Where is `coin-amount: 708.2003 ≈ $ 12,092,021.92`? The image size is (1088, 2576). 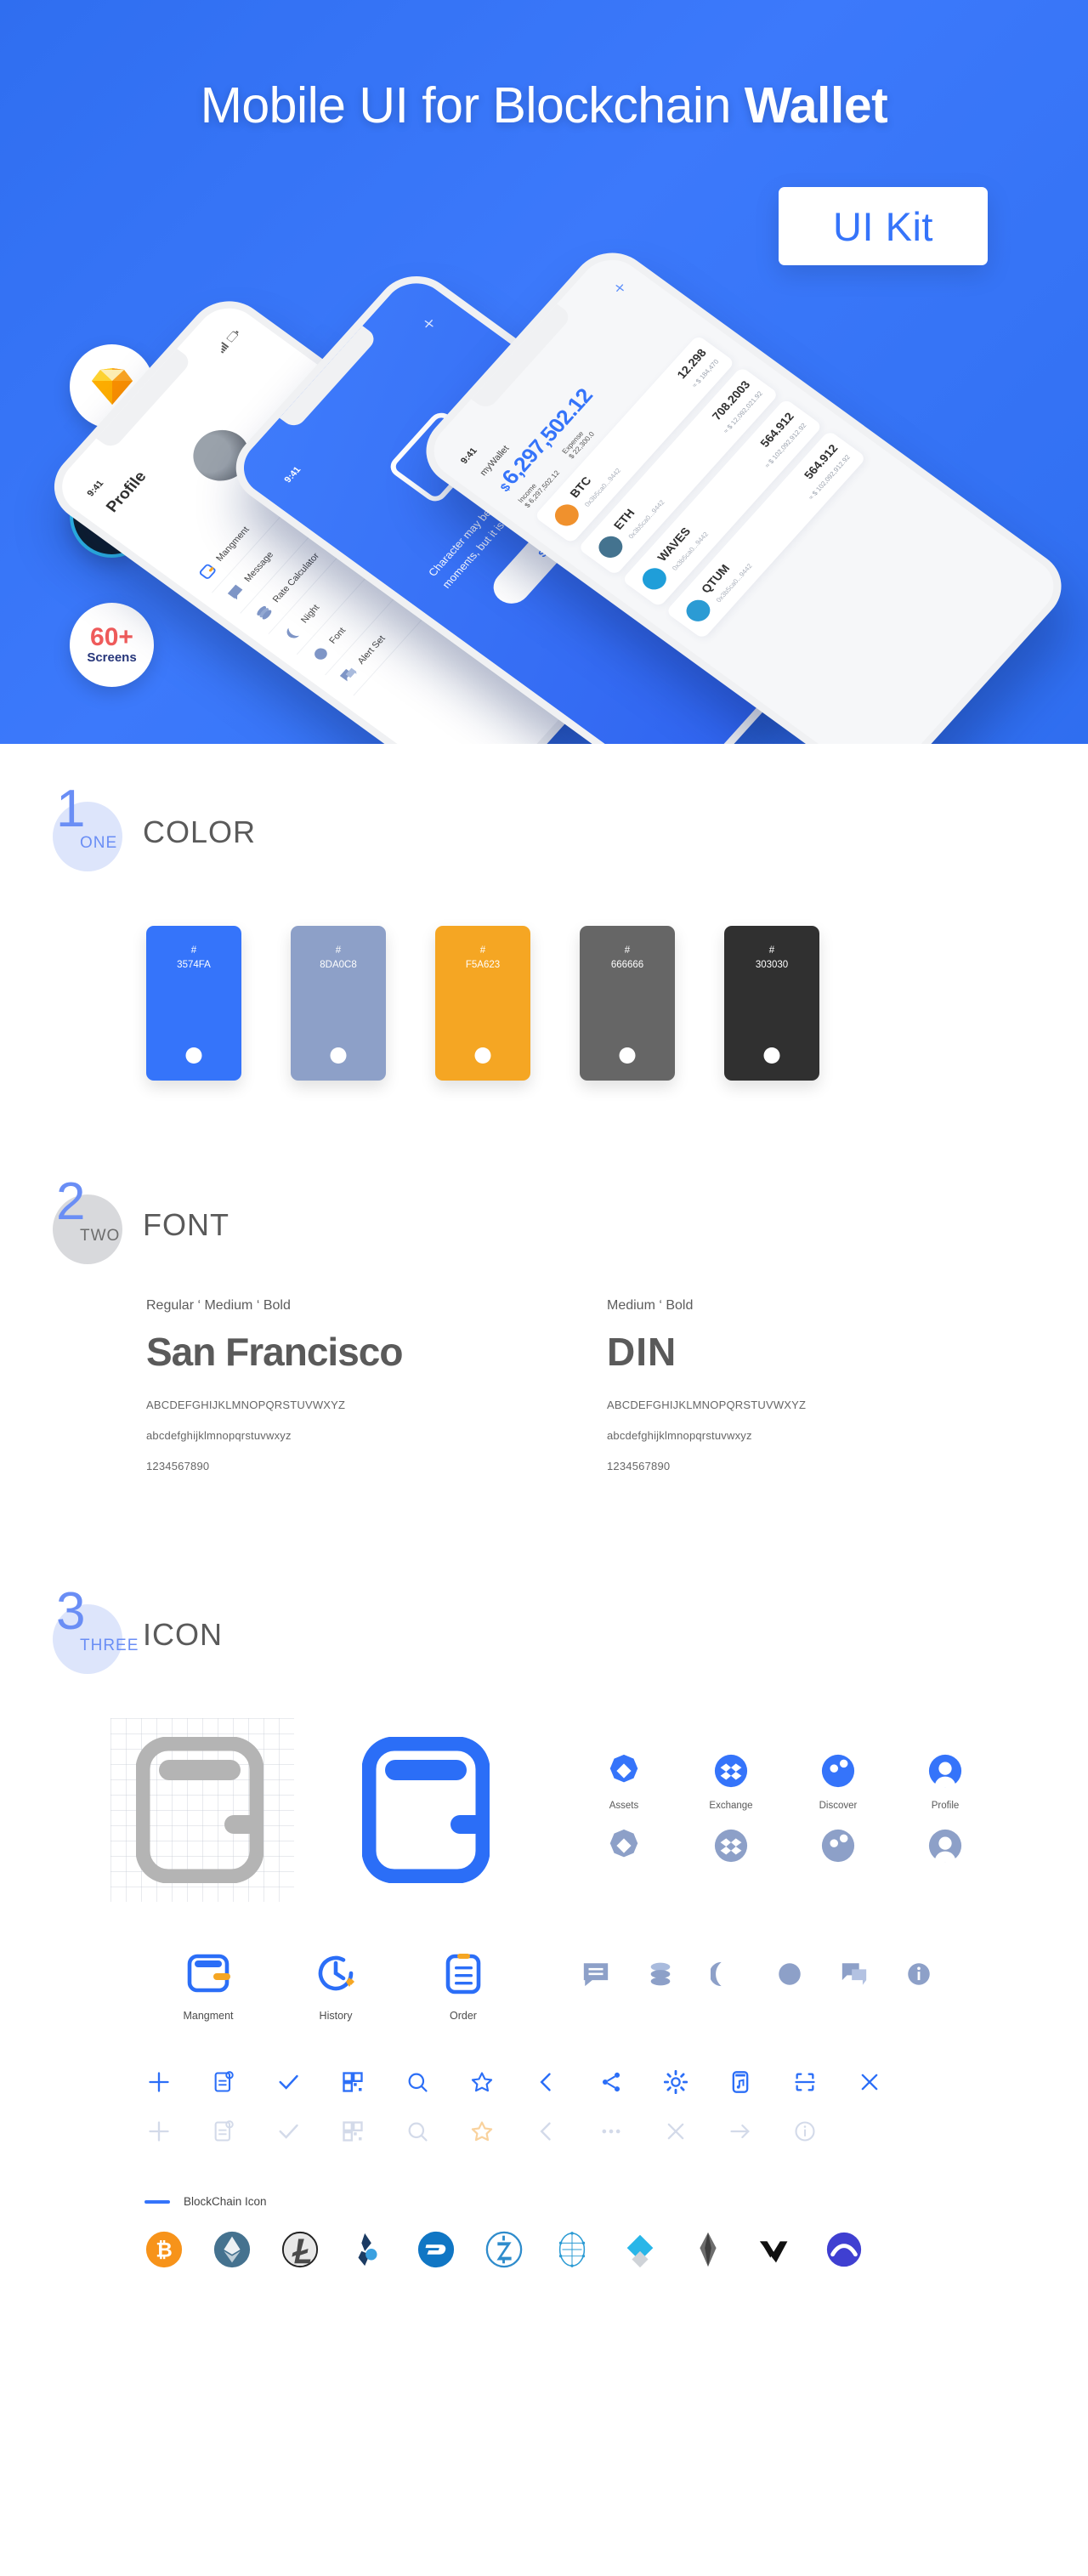 coin-amount: 708.2003 ≈ $ 12,092,021.92 is located at coordinates (736, 407).